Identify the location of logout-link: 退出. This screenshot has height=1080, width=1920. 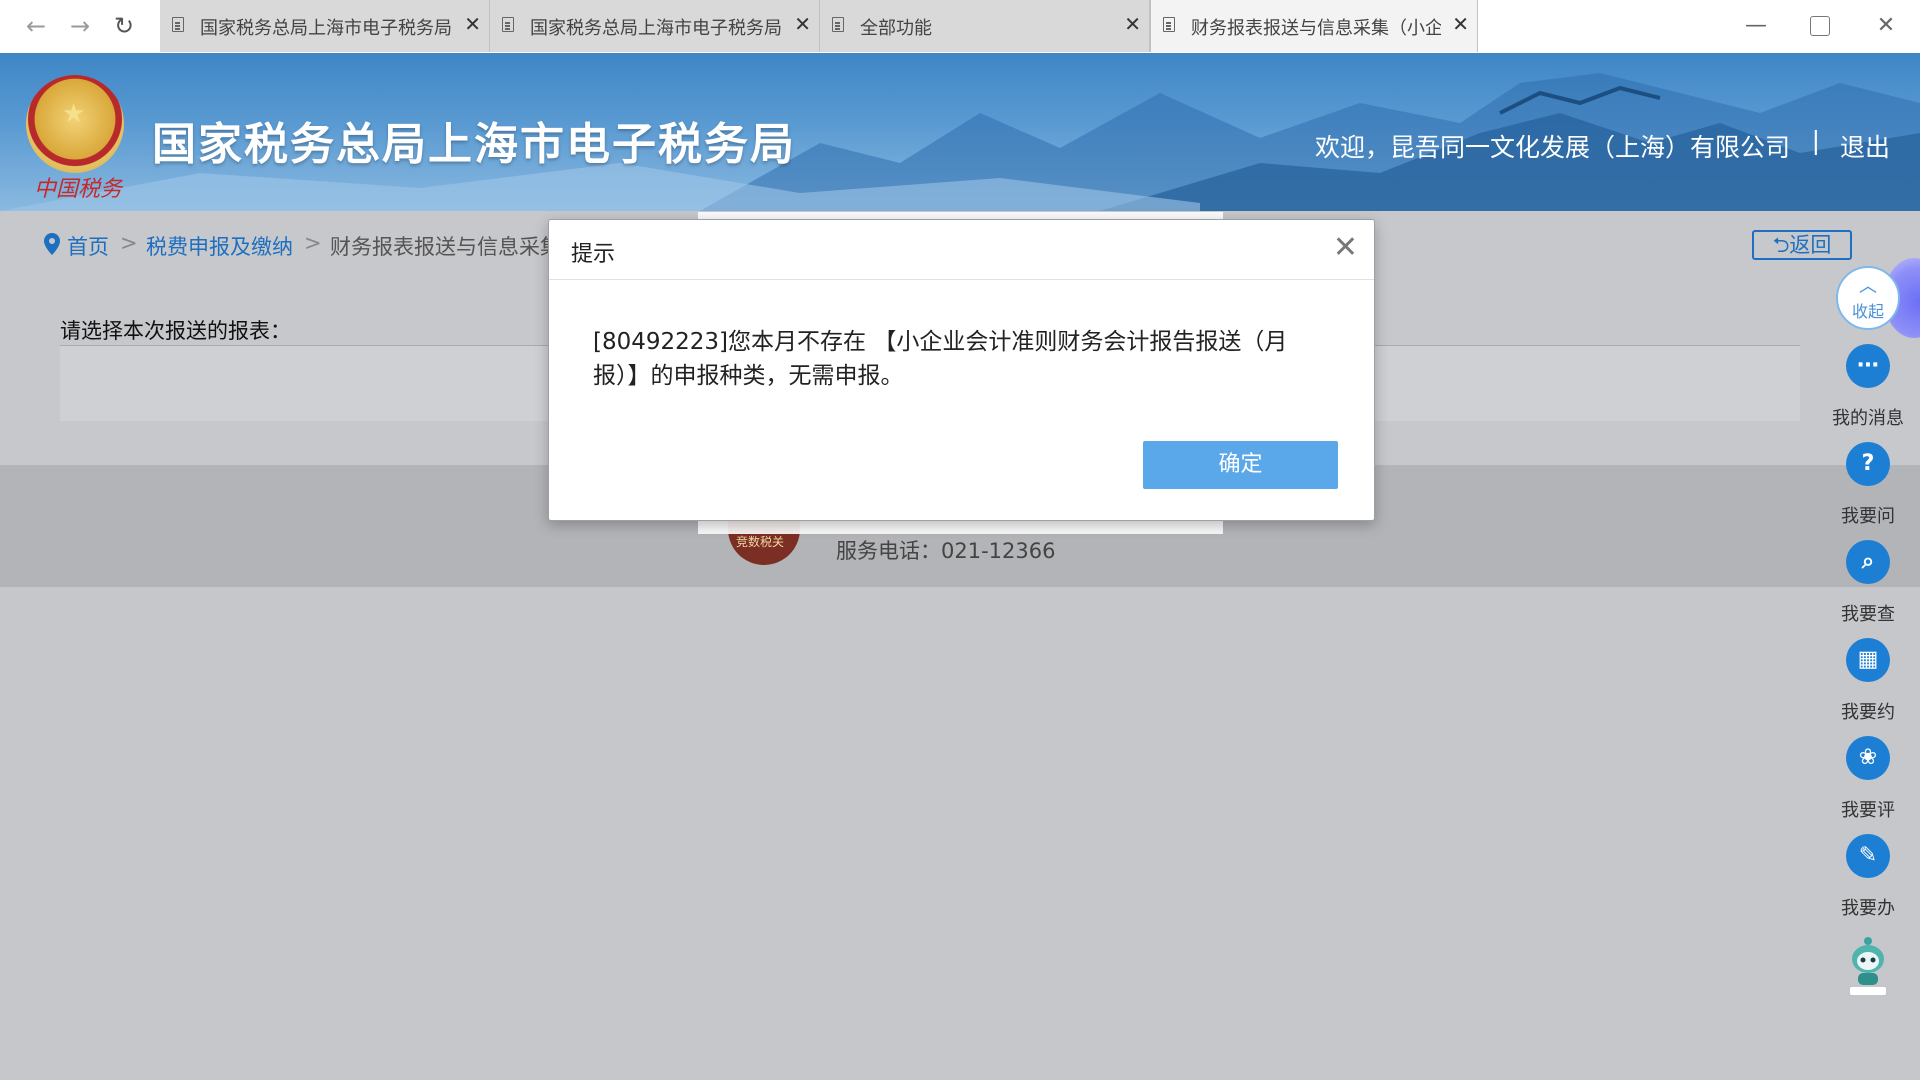
(1865, 146).